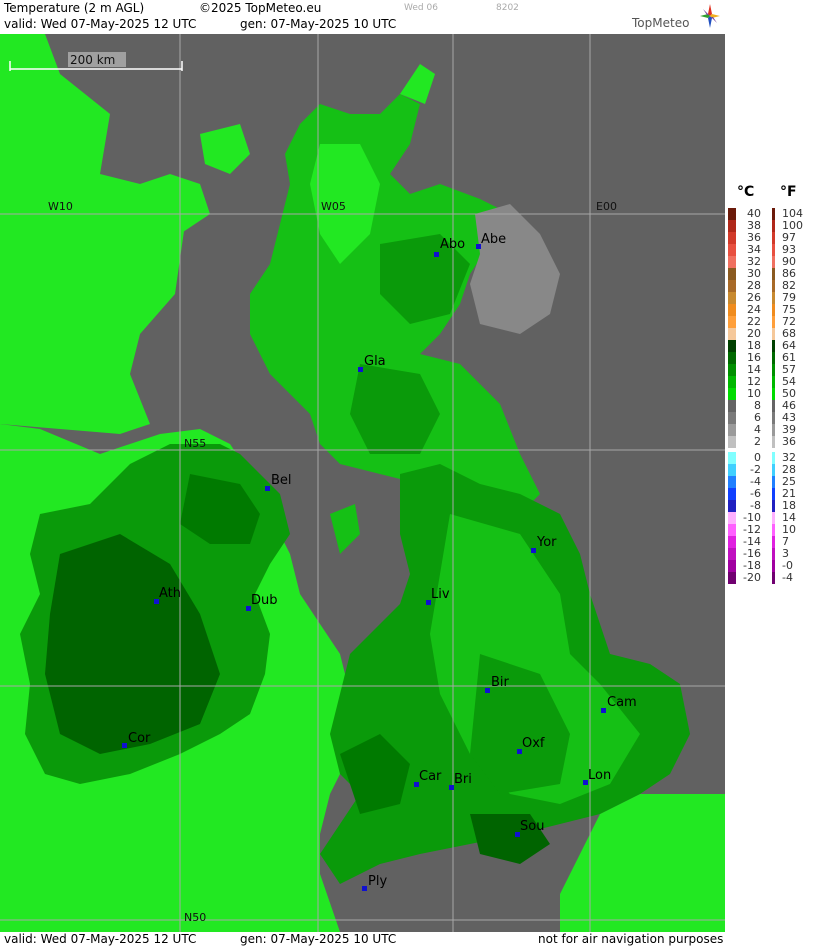  Describe the element at coordinates (770, 577) in the screenshot. I see `legend-row: -20 -4` at that location.